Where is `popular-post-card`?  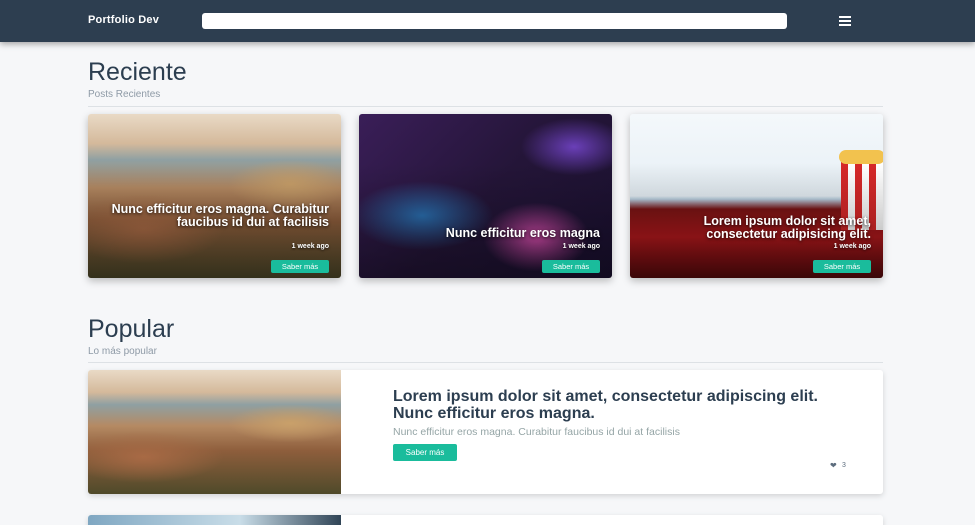
popular-post-card is located at coordinates (485, 520).